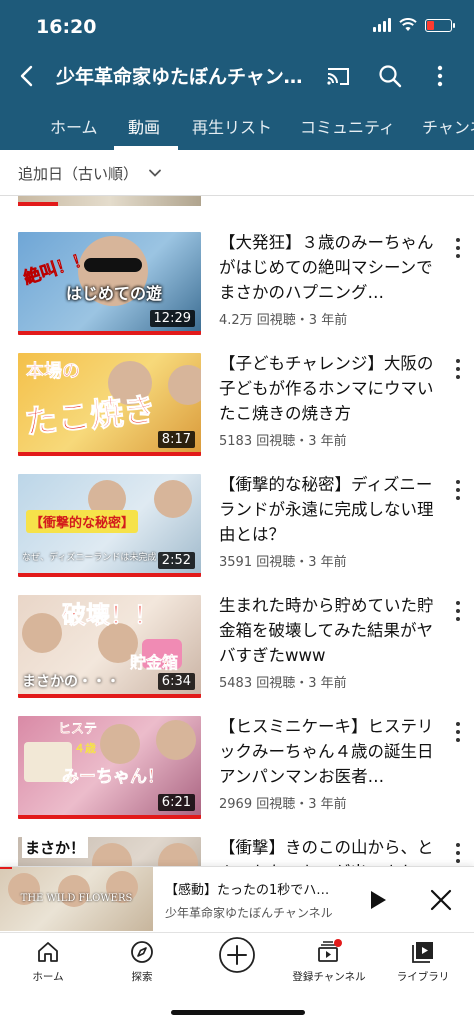 The image size is (474, 1024). I want to click on tab-playlists: 再生リスト, so click(232, 126).